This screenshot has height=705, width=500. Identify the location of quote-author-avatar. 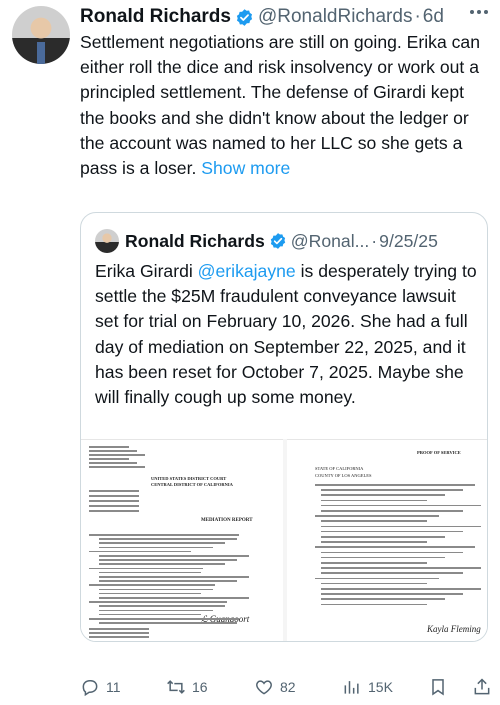
(107, 241).